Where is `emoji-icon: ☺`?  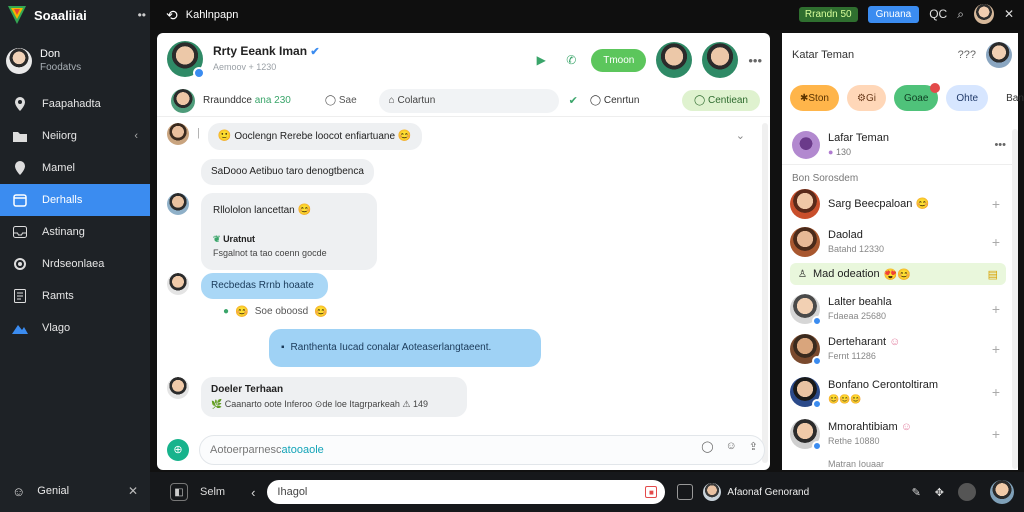 emoji-icon: ☺ is located at coordinates (731, 446).